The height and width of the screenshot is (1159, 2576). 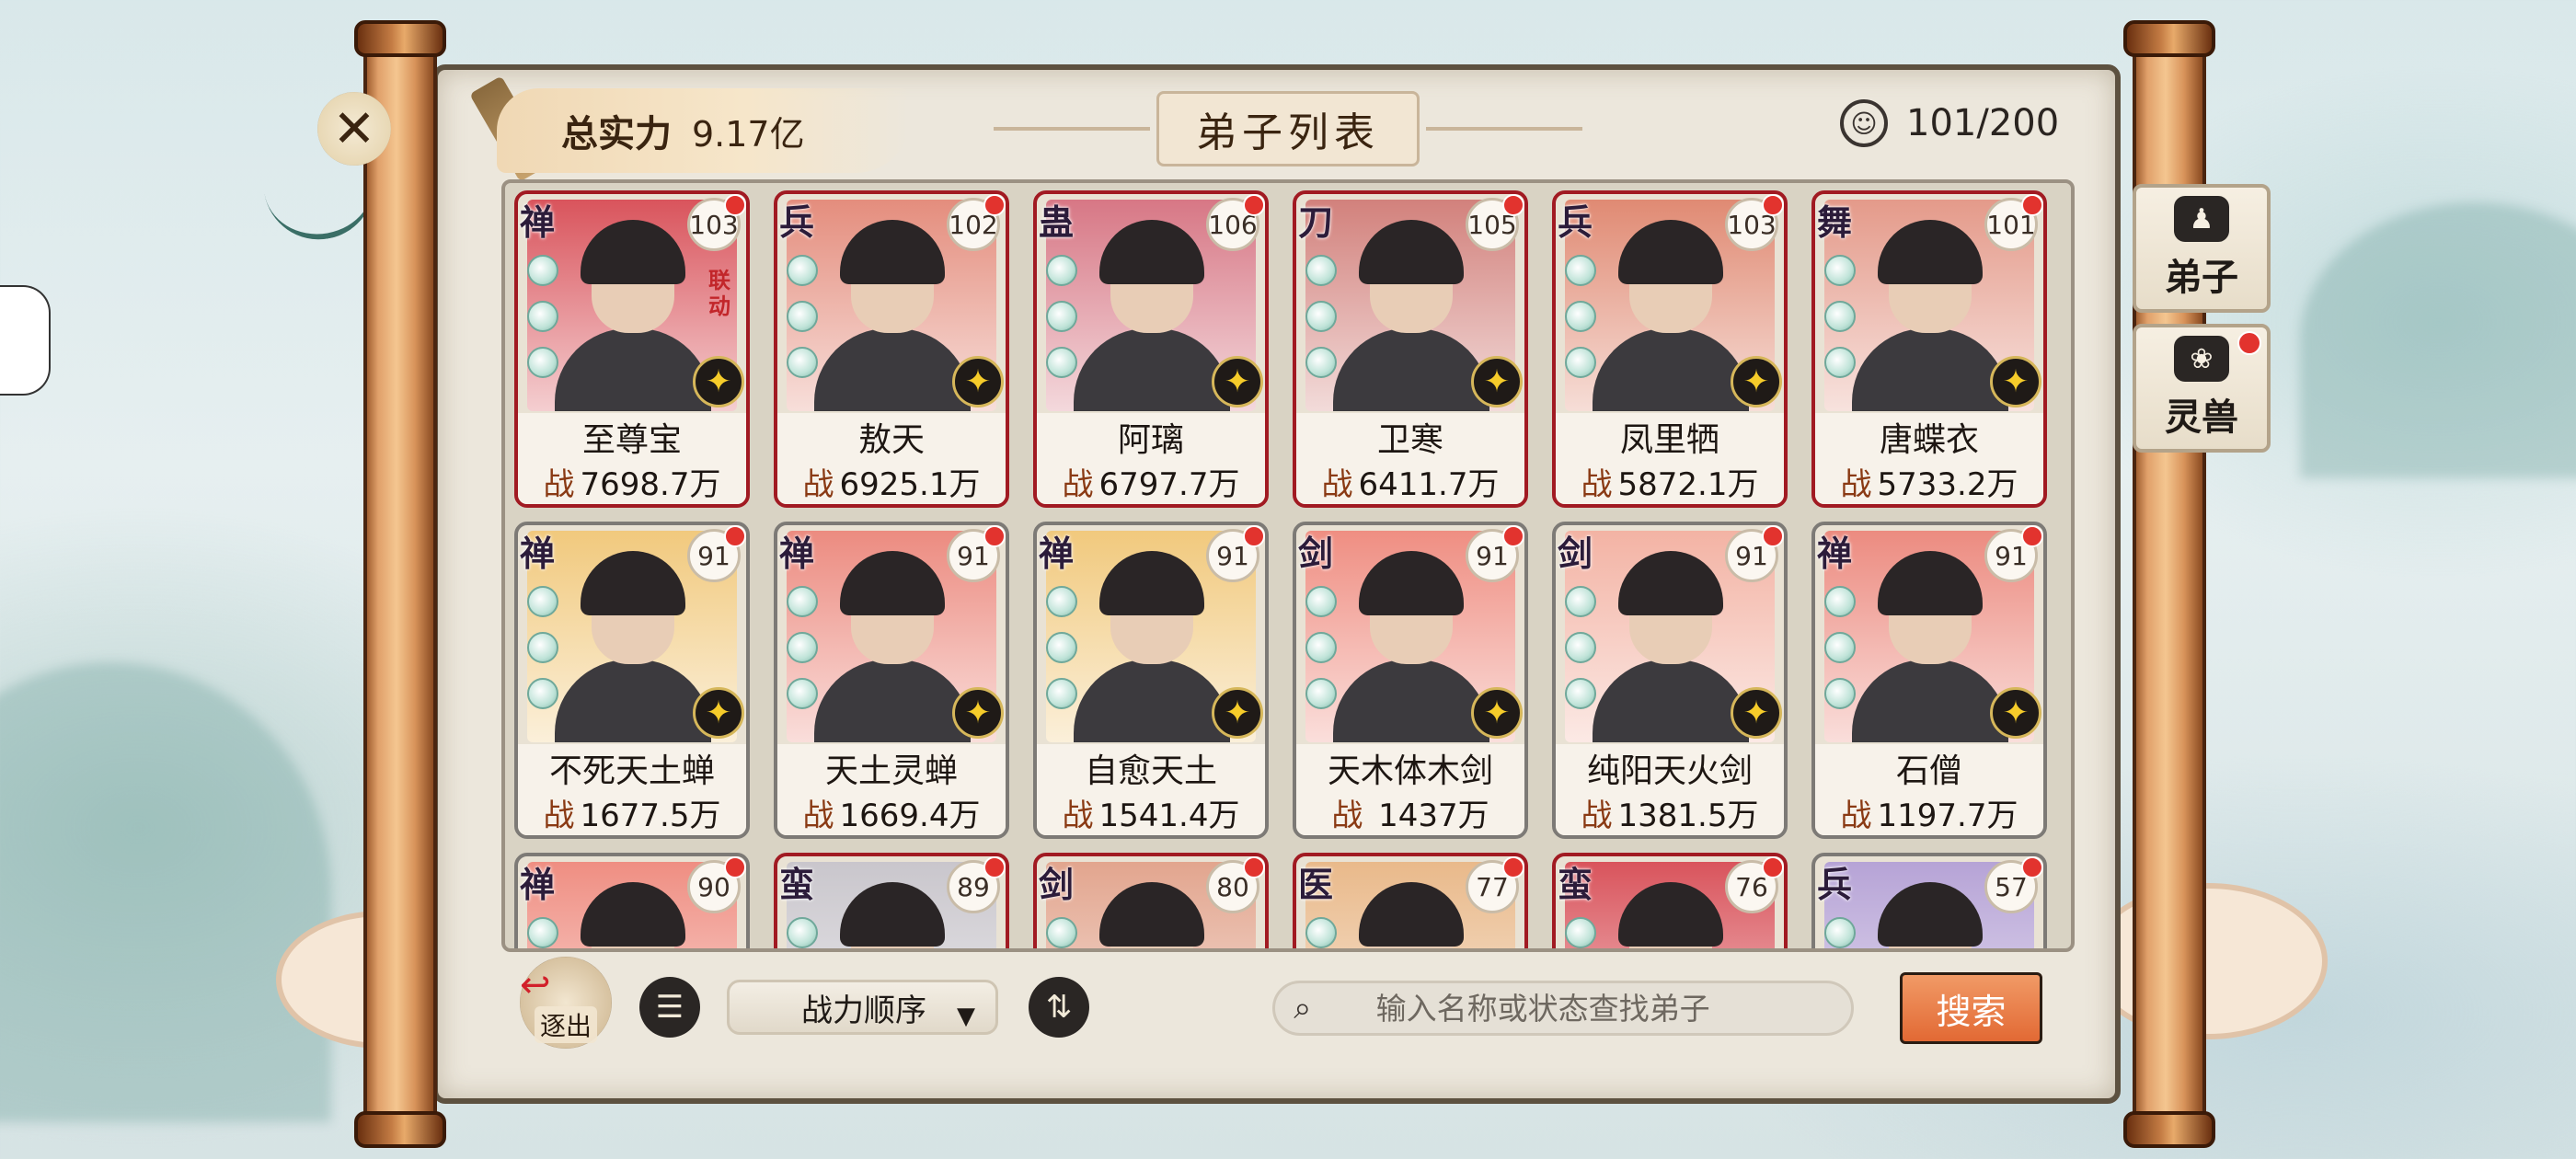 I want to click on power-value: 1677.5万, so click(x=650, y=816).